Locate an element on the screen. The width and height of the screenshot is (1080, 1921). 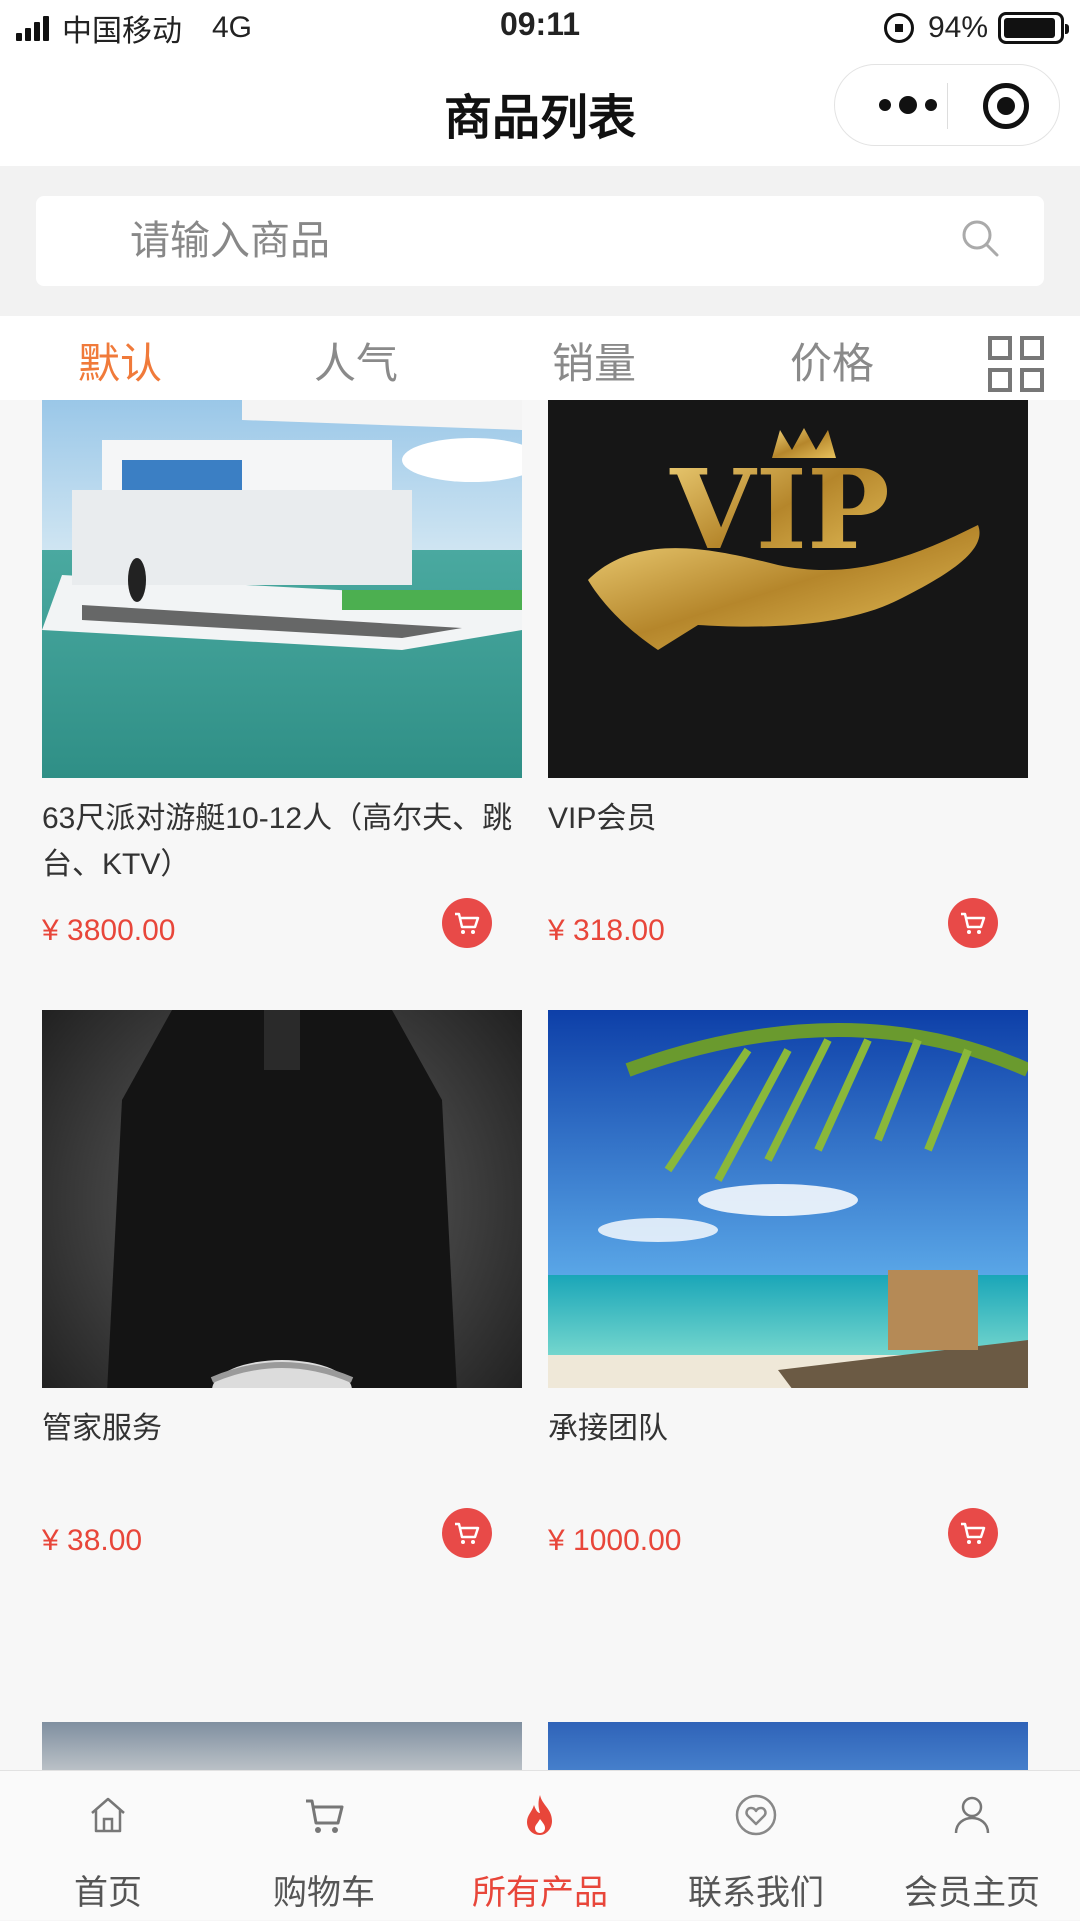
more-options-button is located at coordinates (908, 105).